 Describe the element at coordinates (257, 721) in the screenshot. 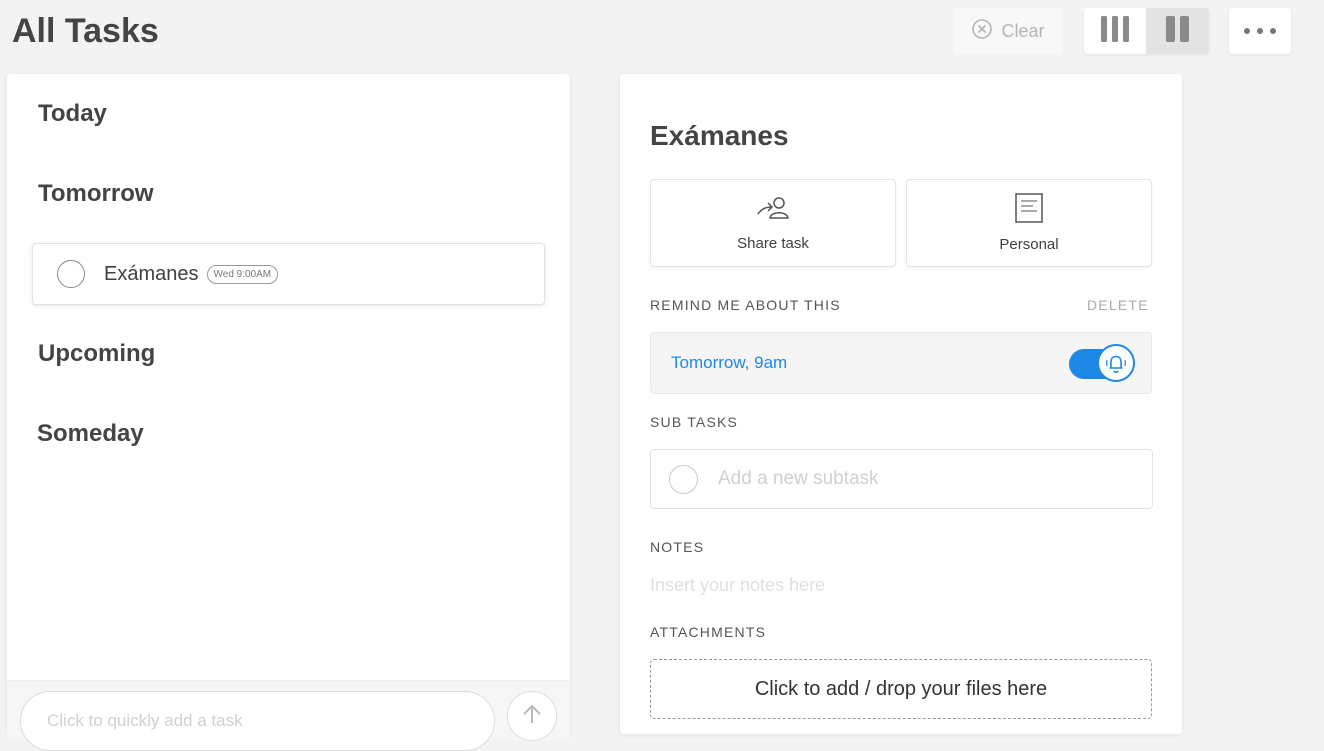

I see `quick-add-input` at that location.